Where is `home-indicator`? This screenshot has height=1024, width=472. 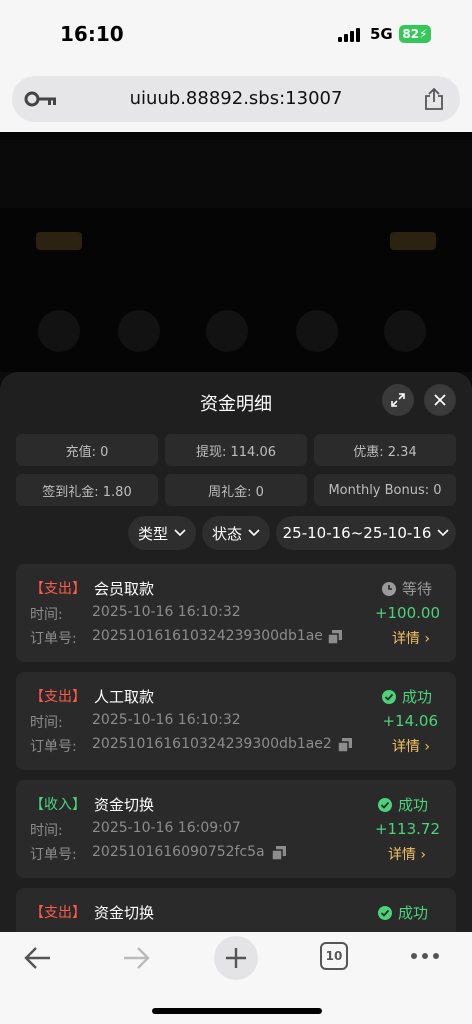
home-indicator is located at coordinates (237, 1011).